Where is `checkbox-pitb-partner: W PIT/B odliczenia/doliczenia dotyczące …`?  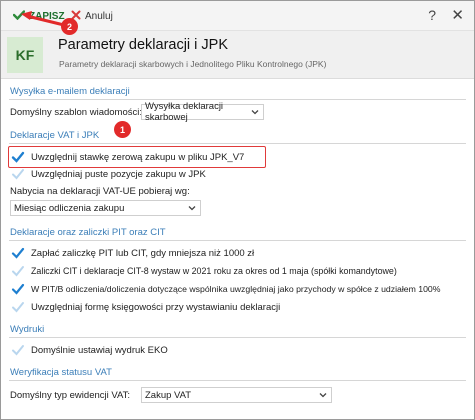 checkbox-pitb-partner: W PIT/B odliczenia/doliczenia dotyczące … is located at coordinates (225, 289).